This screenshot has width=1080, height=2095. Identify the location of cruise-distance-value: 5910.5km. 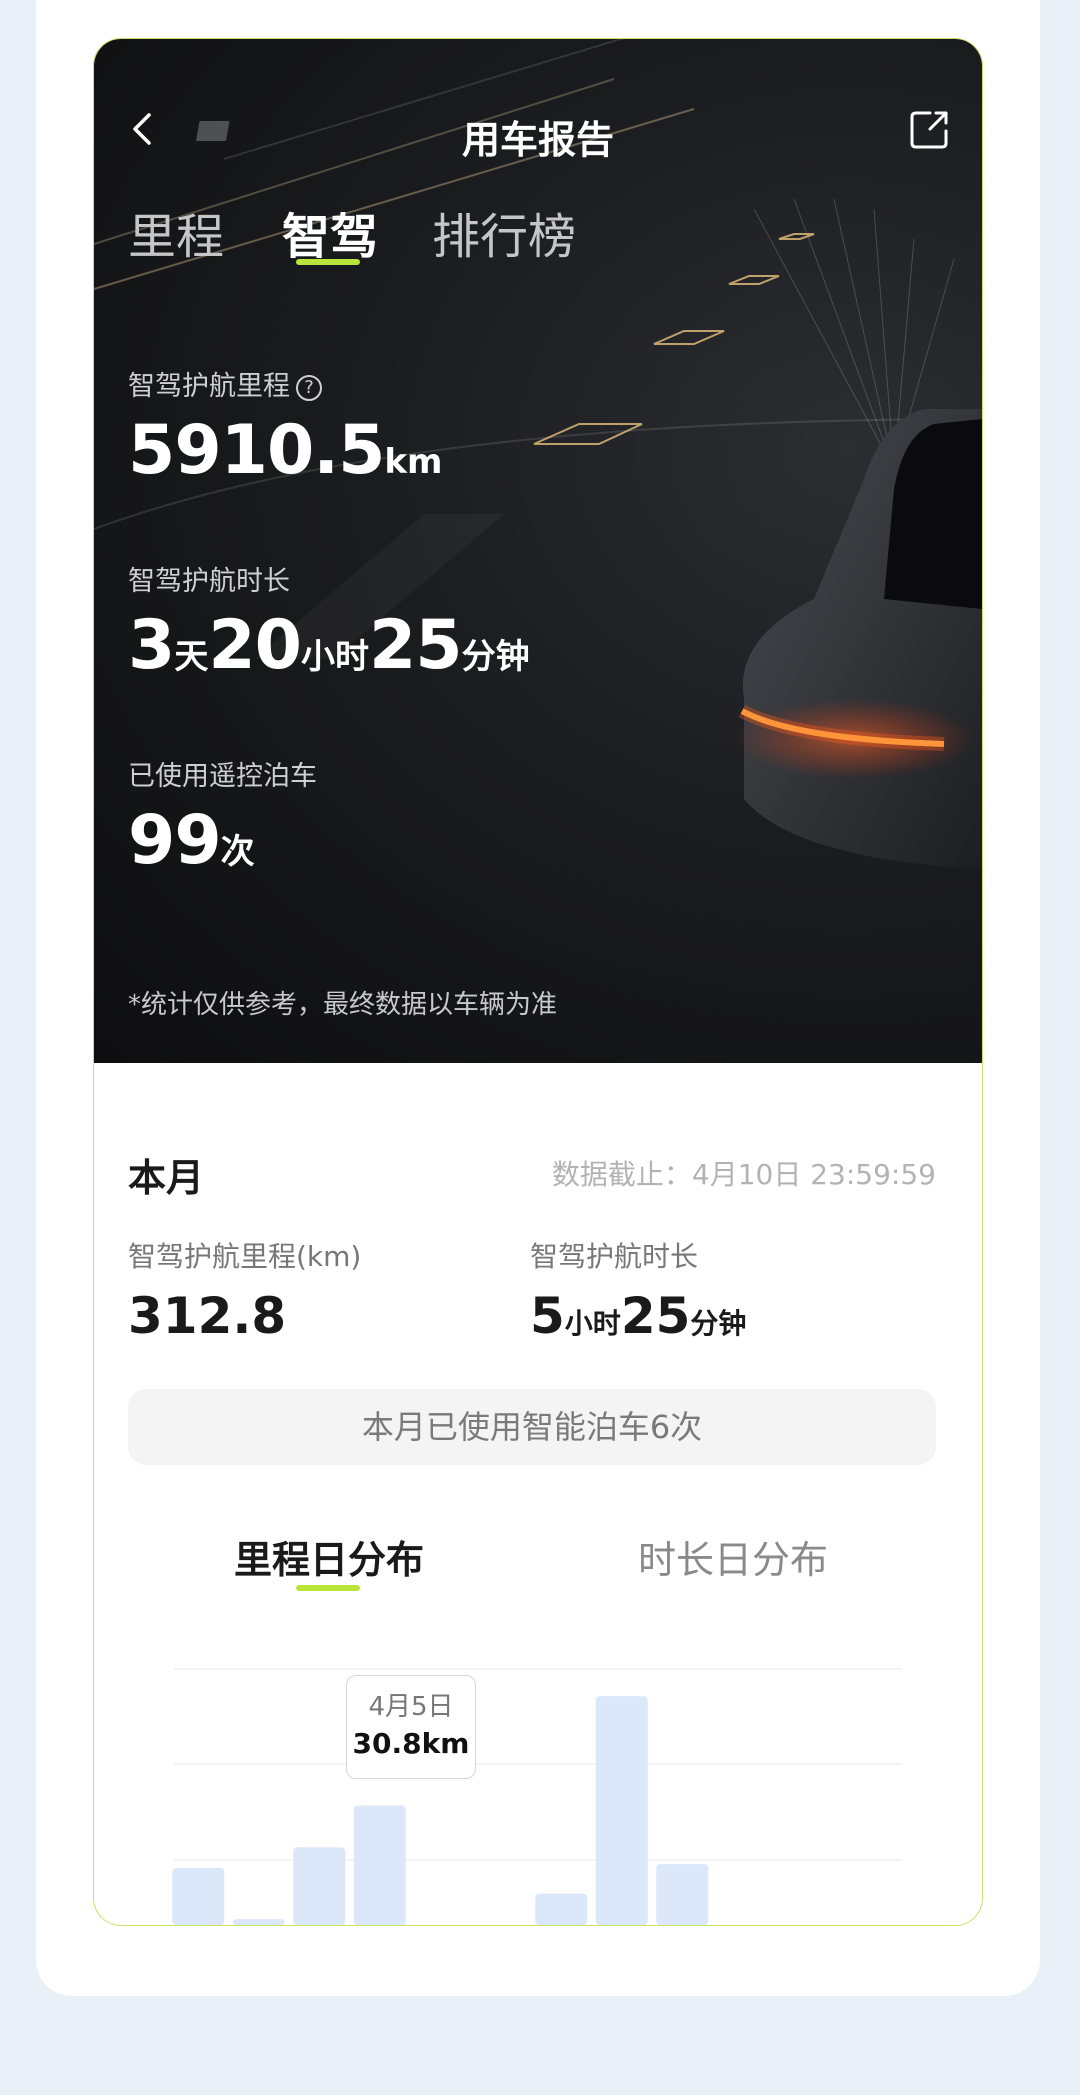
(285, 450).